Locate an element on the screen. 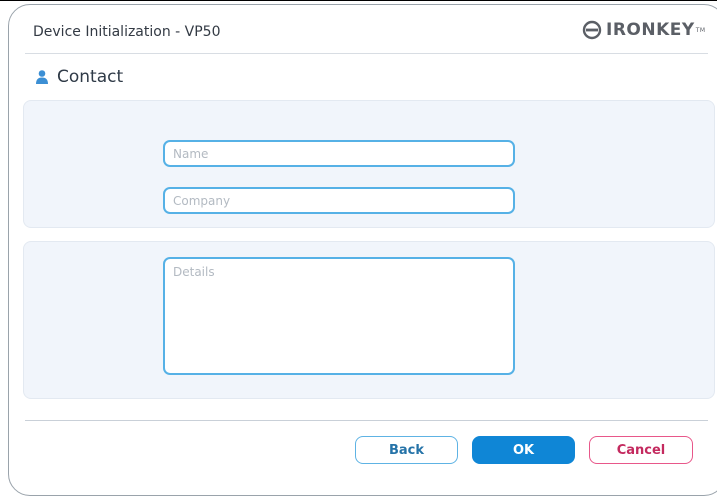  section-title: Contact is located at coordinates (90, 77).